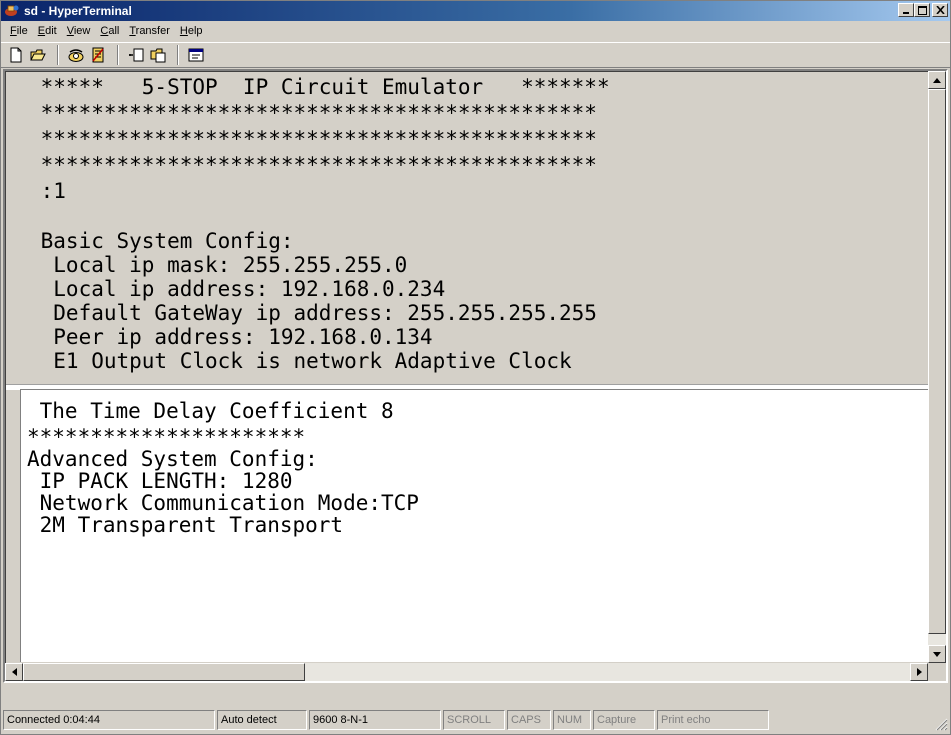 This screenshot has height=735, width=951. I want to click on disconnect-icon, so click(98, 55).